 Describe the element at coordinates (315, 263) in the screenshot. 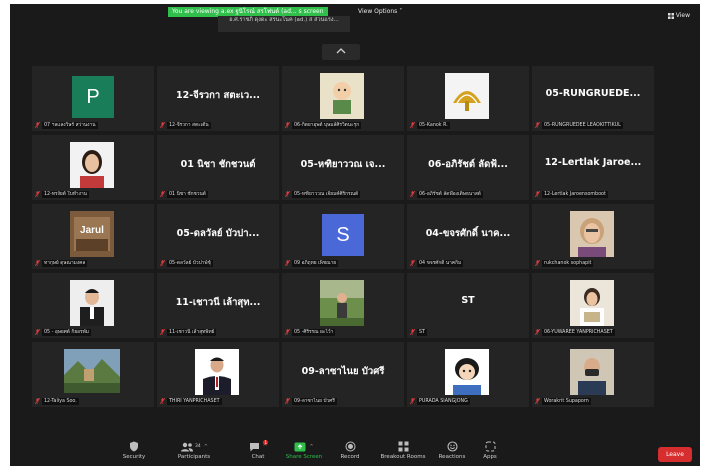

I see `participant-name-text: 09 อภิฤทย เพ็ชณาย` at that location.